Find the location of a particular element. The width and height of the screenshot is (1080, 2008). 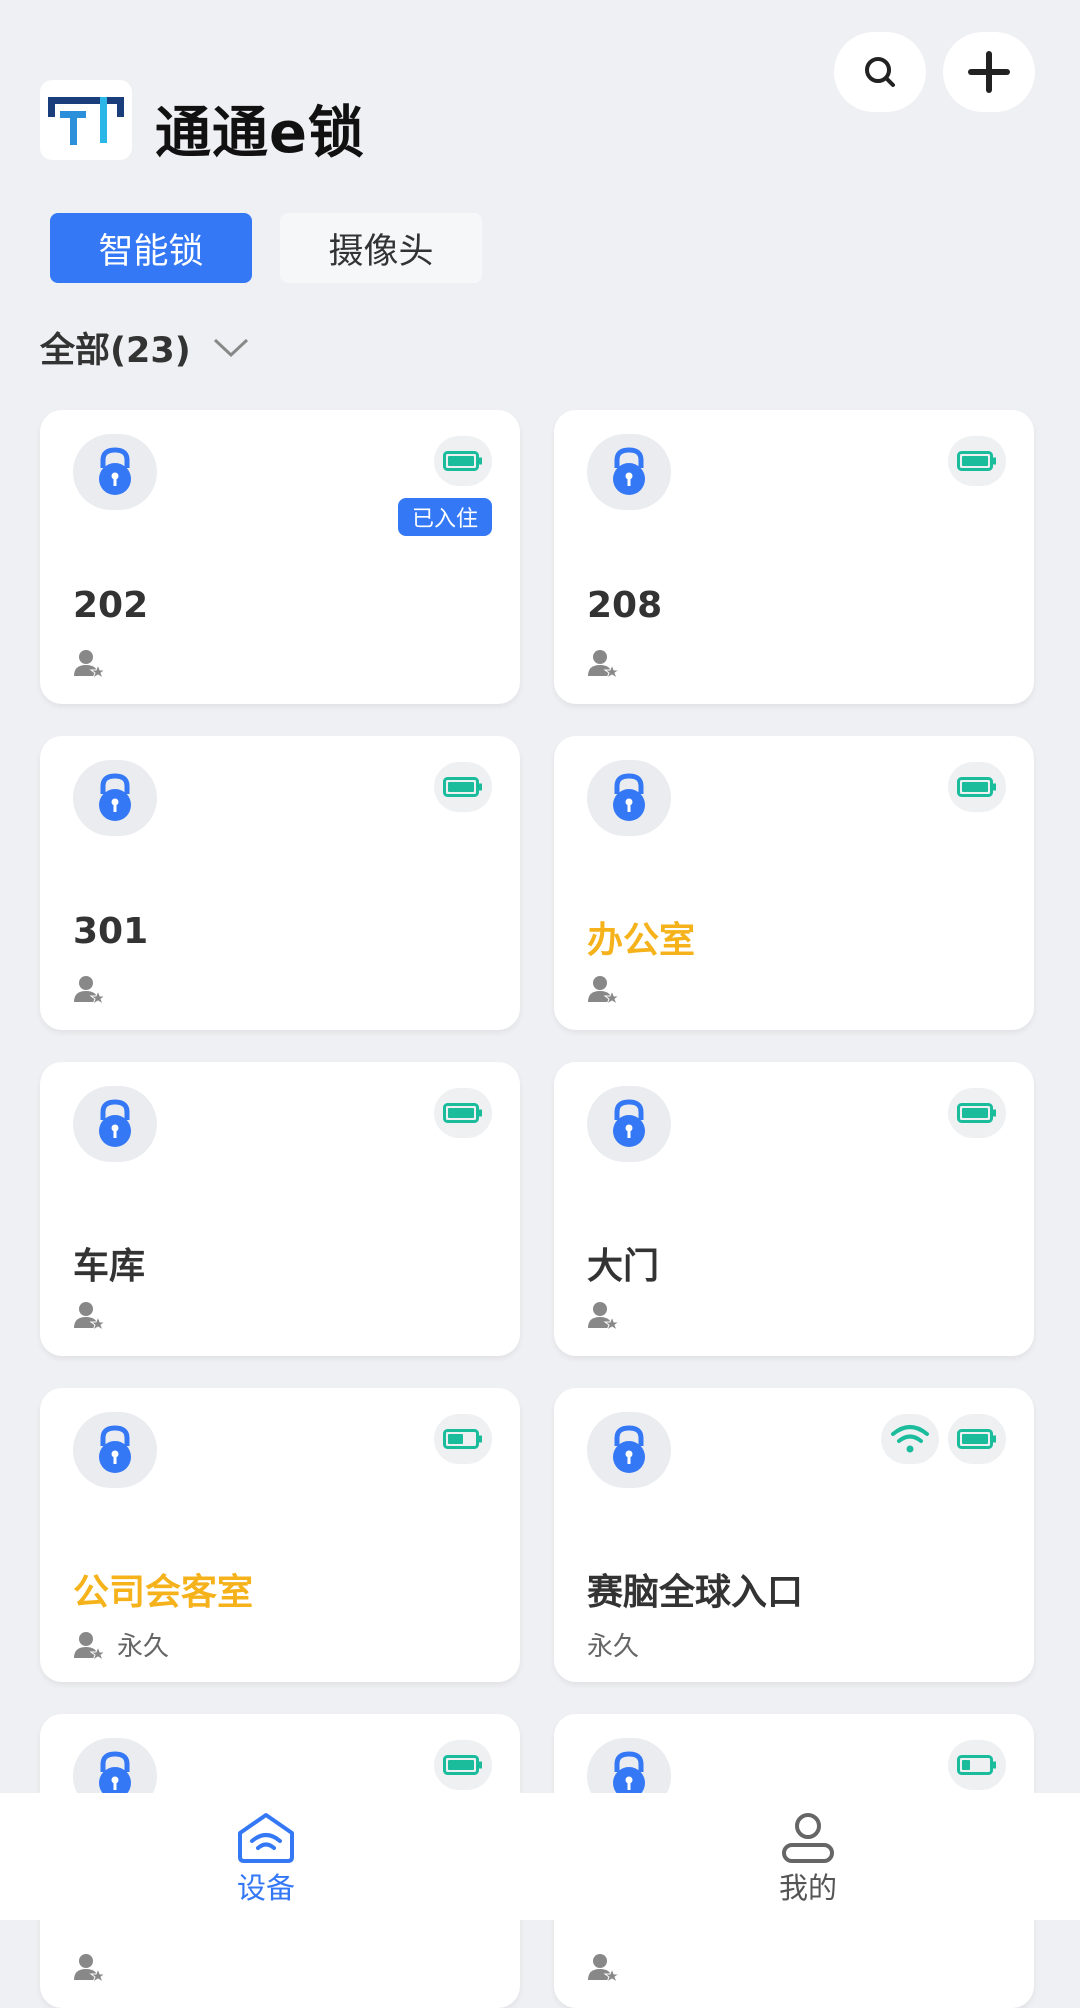

nav-devices-label: 设备 is located at coordinates (265, 1888).